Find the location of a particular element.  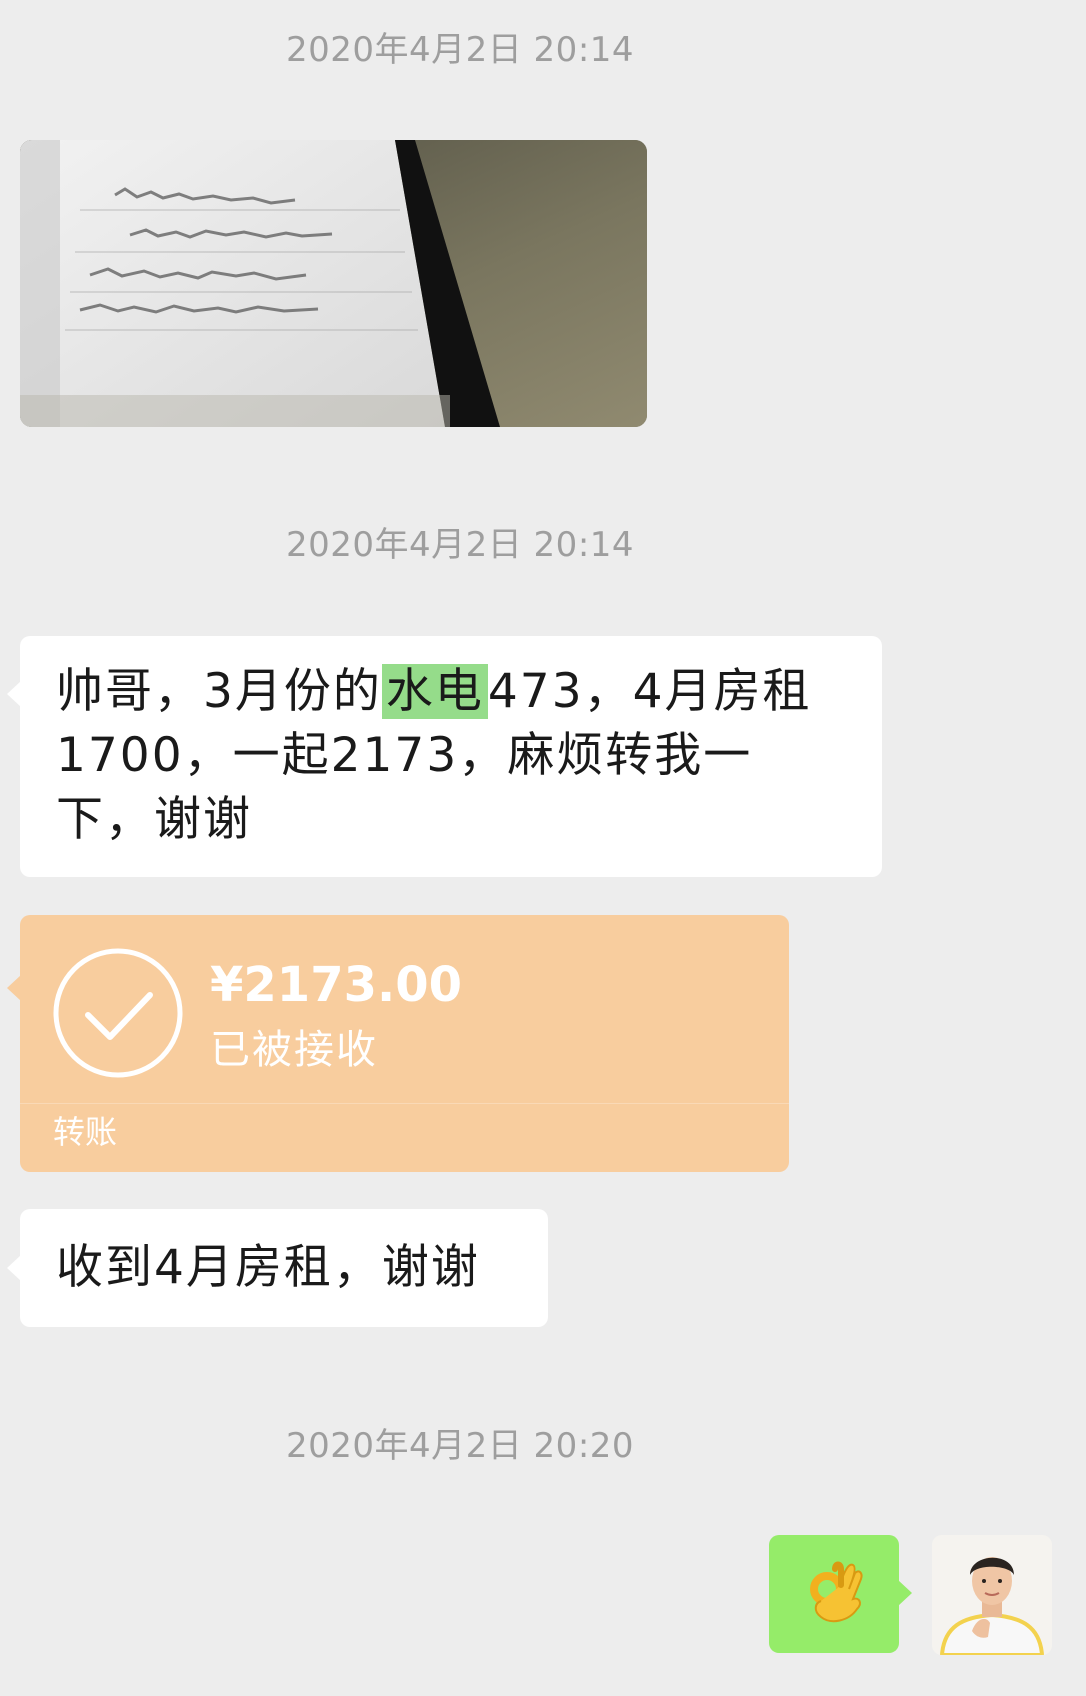

transfer-label: 转账 is located at coordinates (85, 1132).